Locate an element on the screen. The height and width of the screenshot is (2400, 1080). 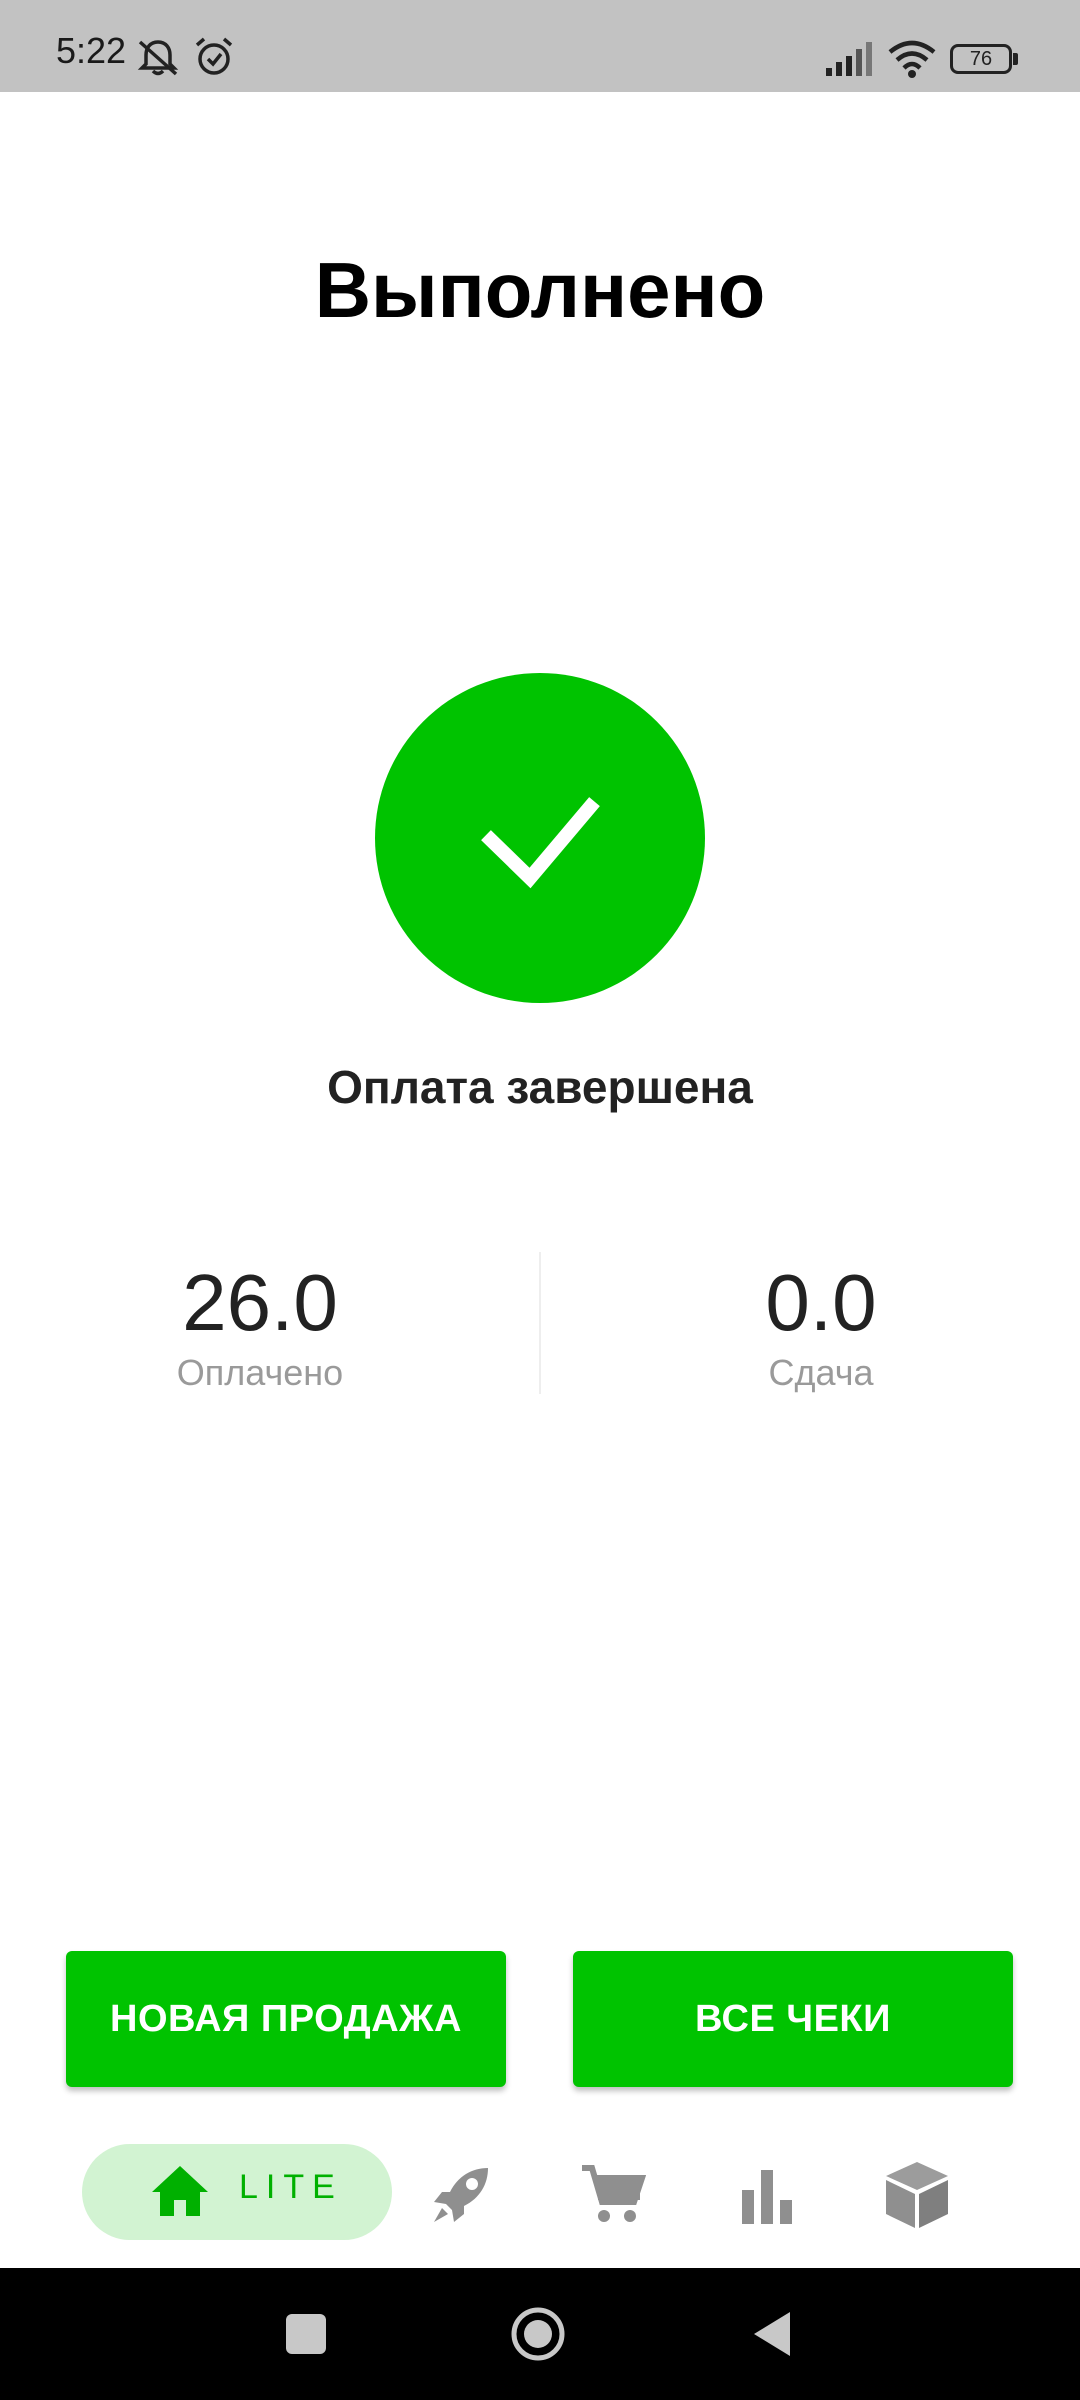
muted-bell-icon is located at coordinates (158, 58).